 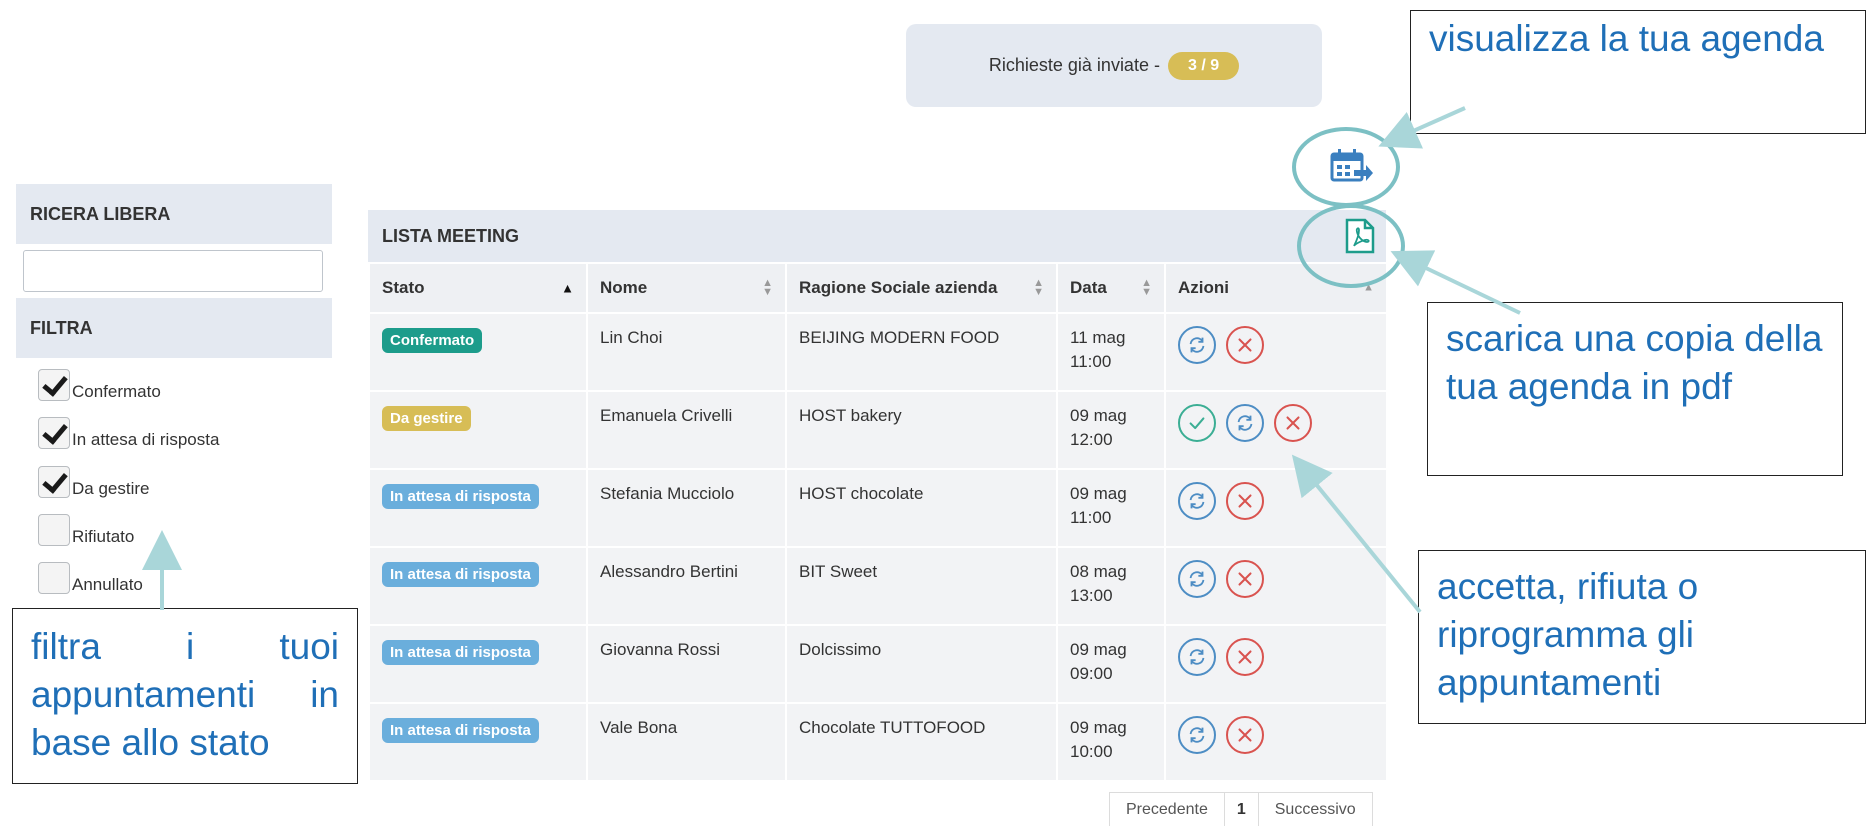 I want to click on cell-date: 08 mag 13:00, so click(x=1111, y=586).